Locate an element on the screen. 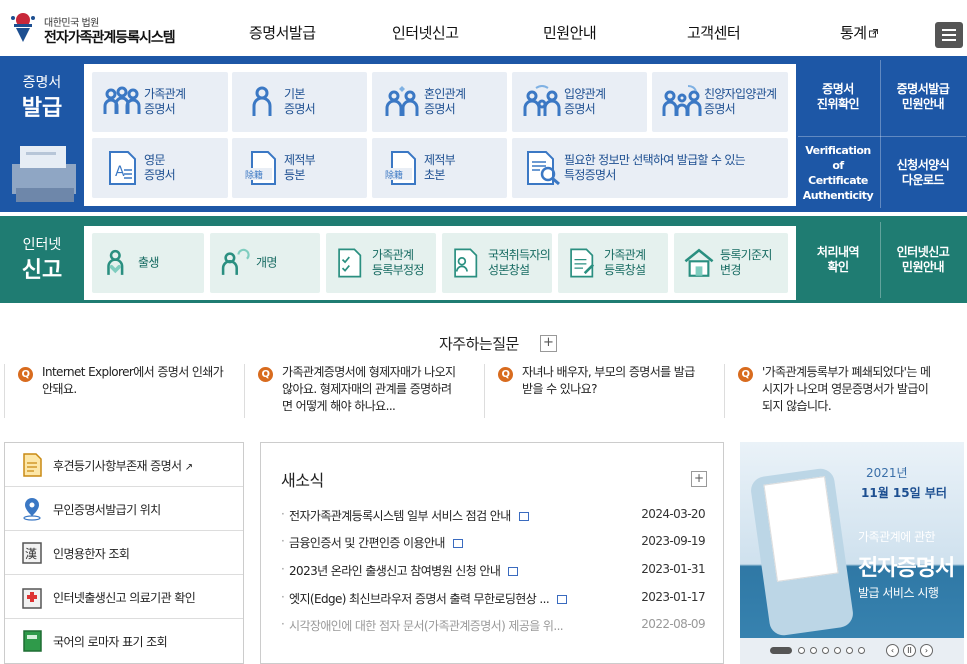  cert-verify-button: 증명서 진위확인 is located at coordinates (838, 97).